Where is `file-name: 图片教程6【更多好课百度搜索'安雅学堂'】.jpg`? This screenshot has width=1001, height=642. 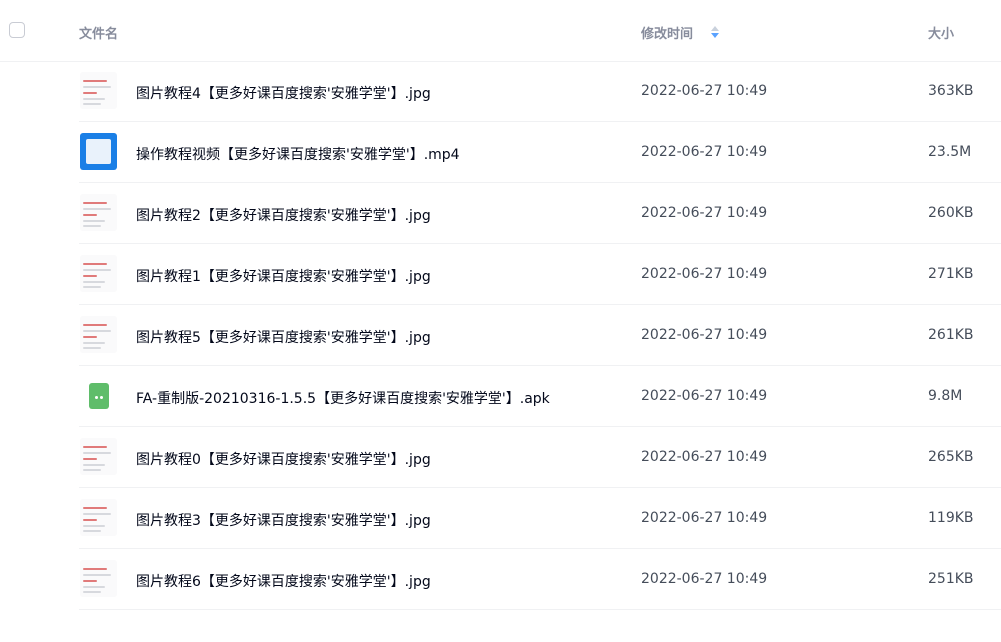
file-name: 图片教程6【更多好课百度搜索'安雅学堂'】.jpg is located at coordinates (283, 581).